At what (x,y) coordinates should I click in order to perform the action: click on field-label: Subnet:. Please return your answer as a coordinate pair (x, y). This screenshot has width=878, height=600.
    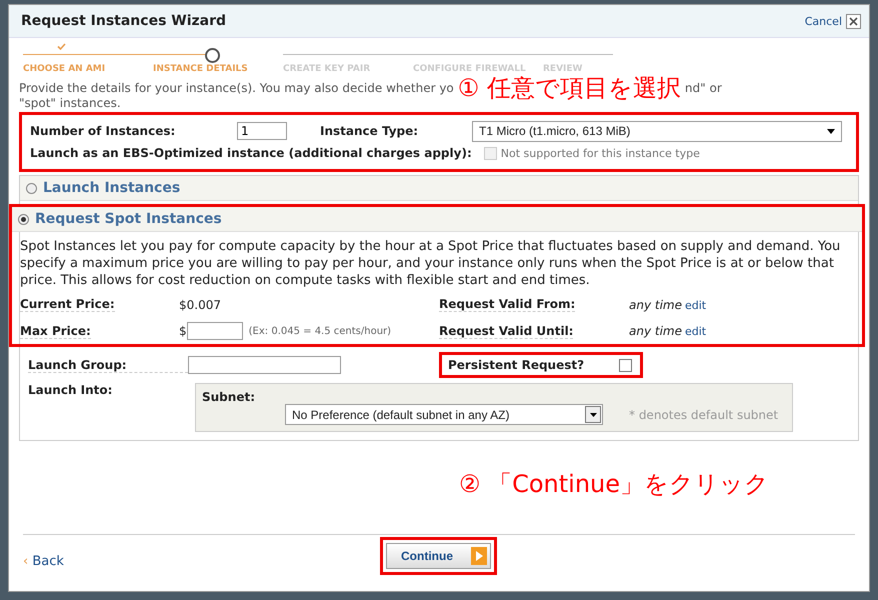
    Looking at the image, I should click on (229, 397).